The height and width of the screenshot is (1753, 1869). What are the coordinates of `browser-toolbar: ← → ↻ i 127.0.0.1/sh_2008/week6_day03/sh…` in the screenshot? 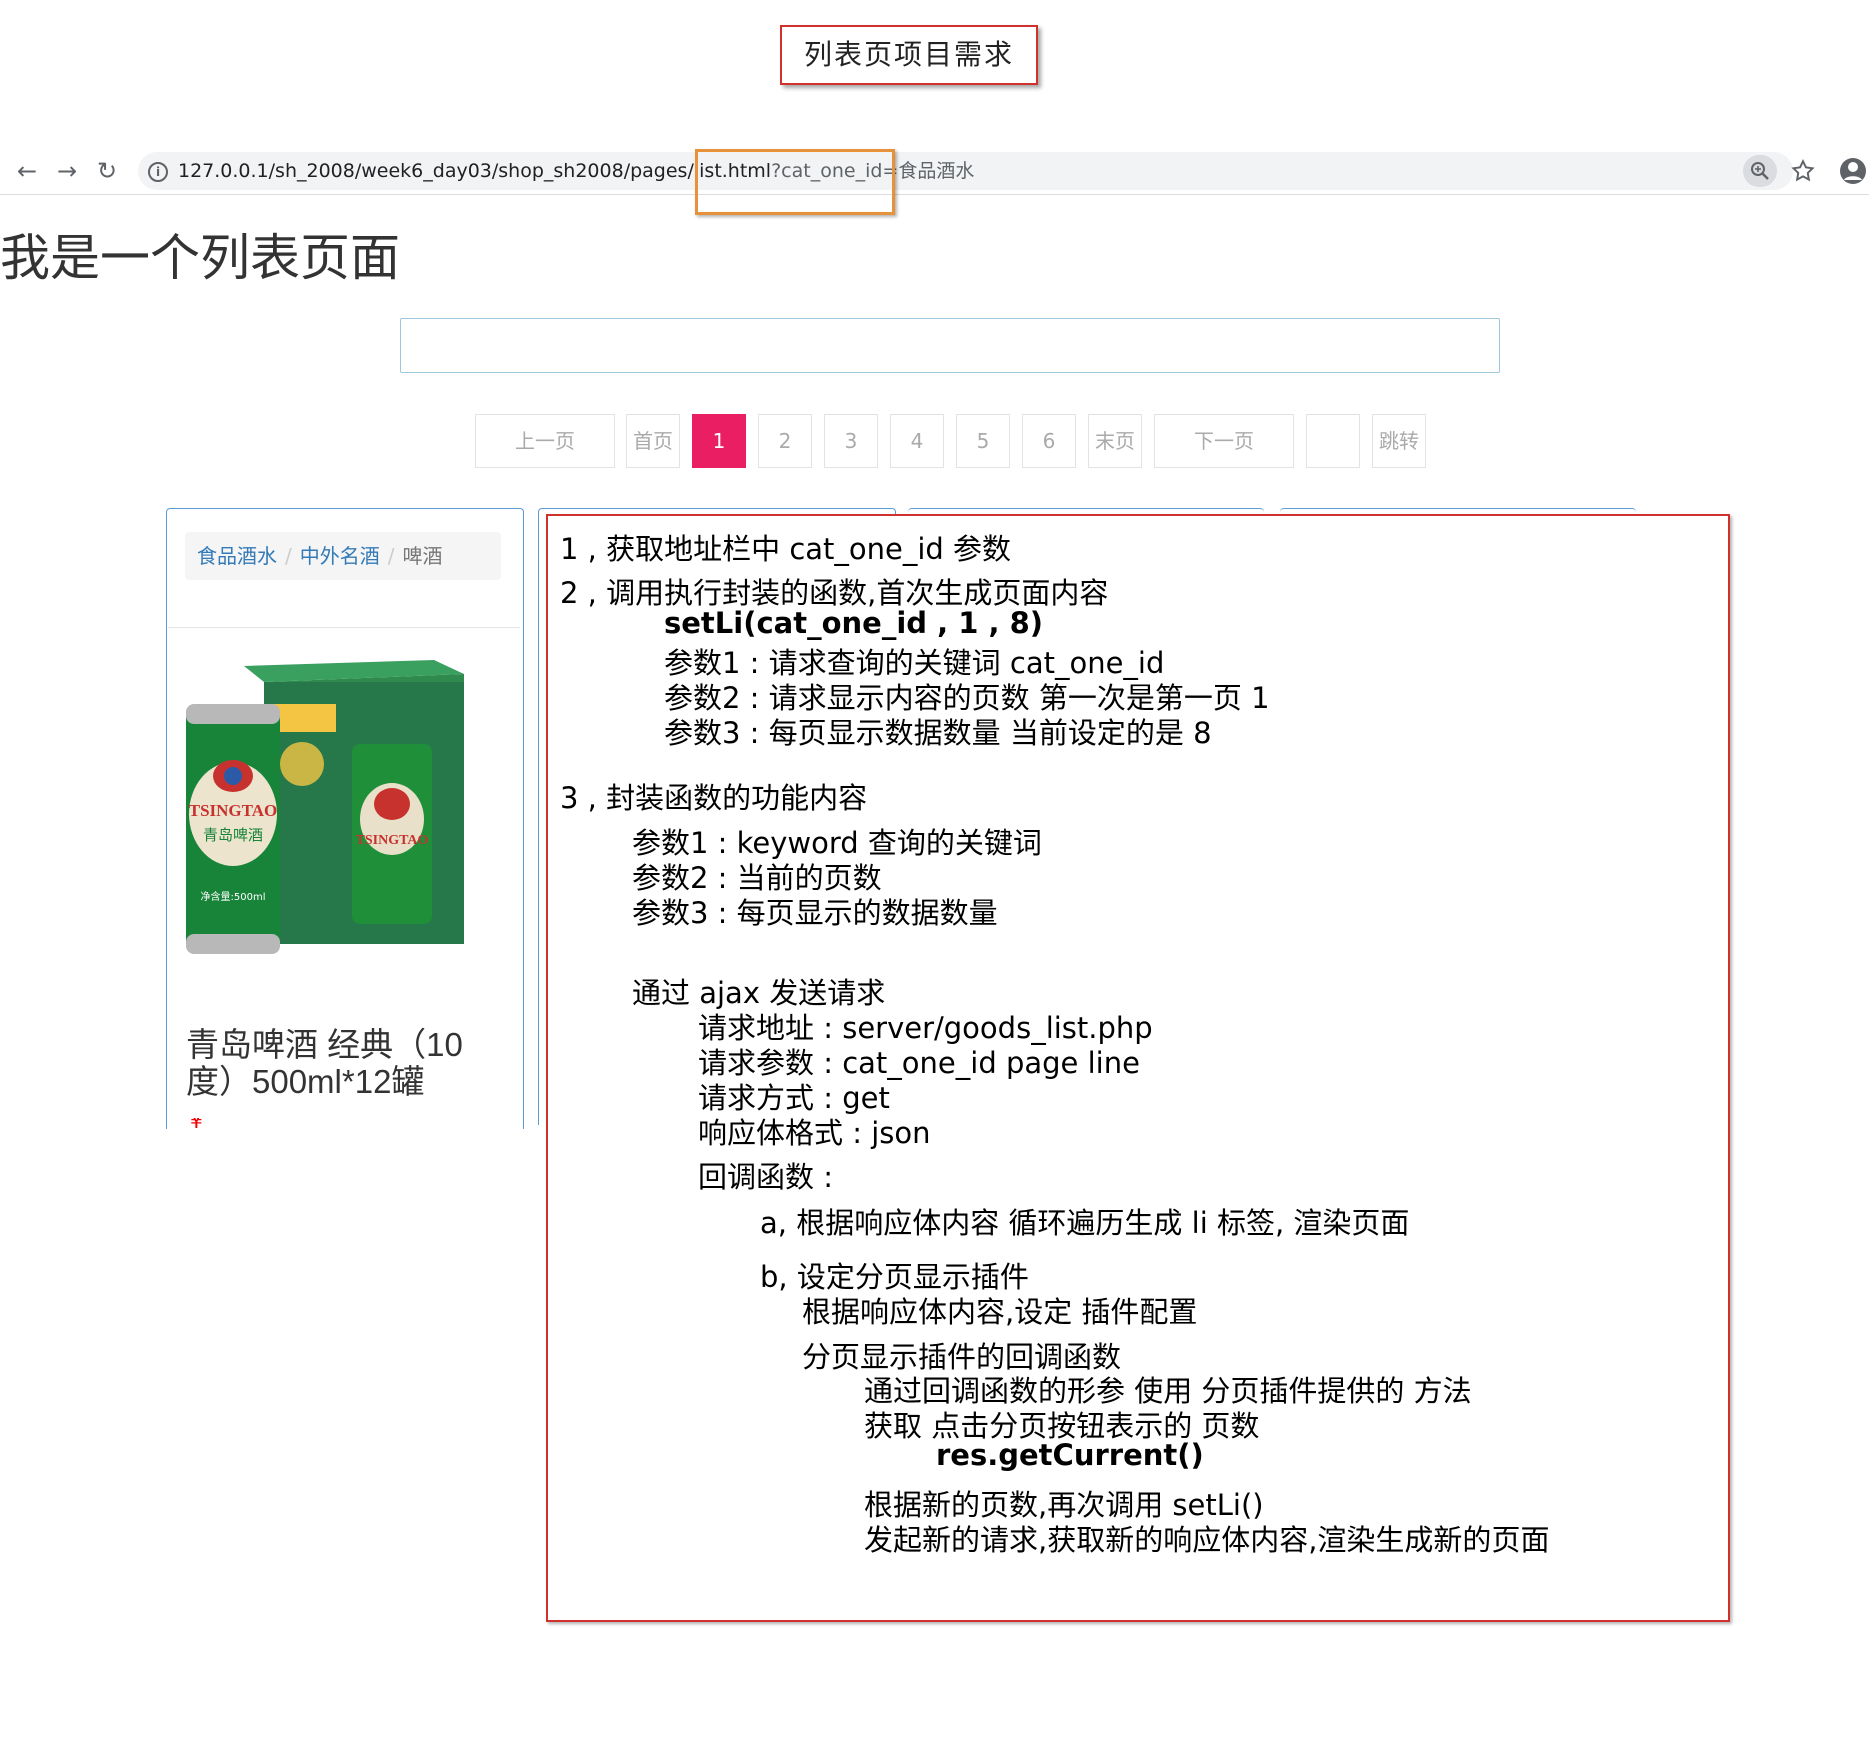 It's located at (934, 171).